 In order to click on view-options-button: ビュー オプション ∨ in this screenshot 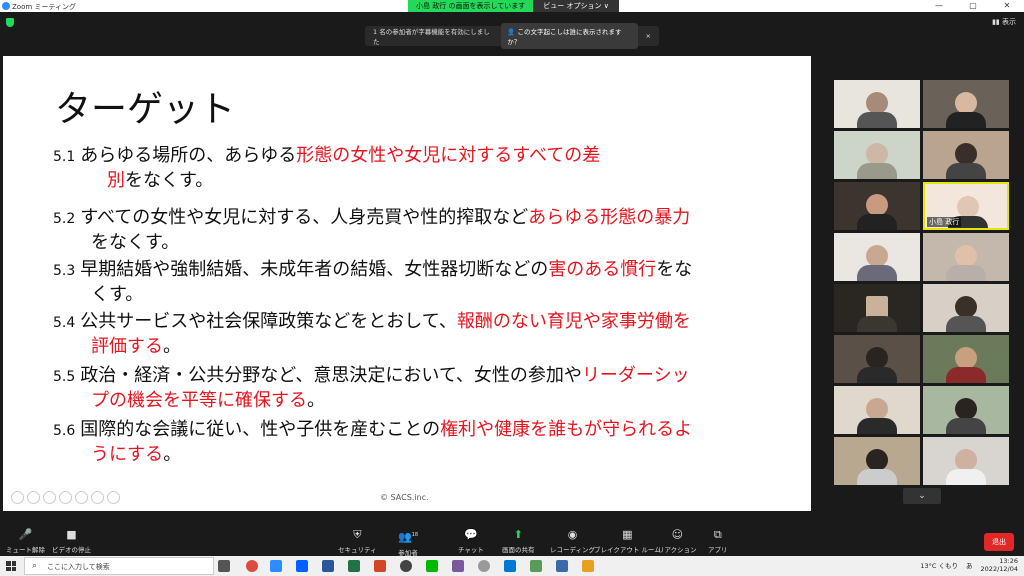, I will do `click(576, 6)`.